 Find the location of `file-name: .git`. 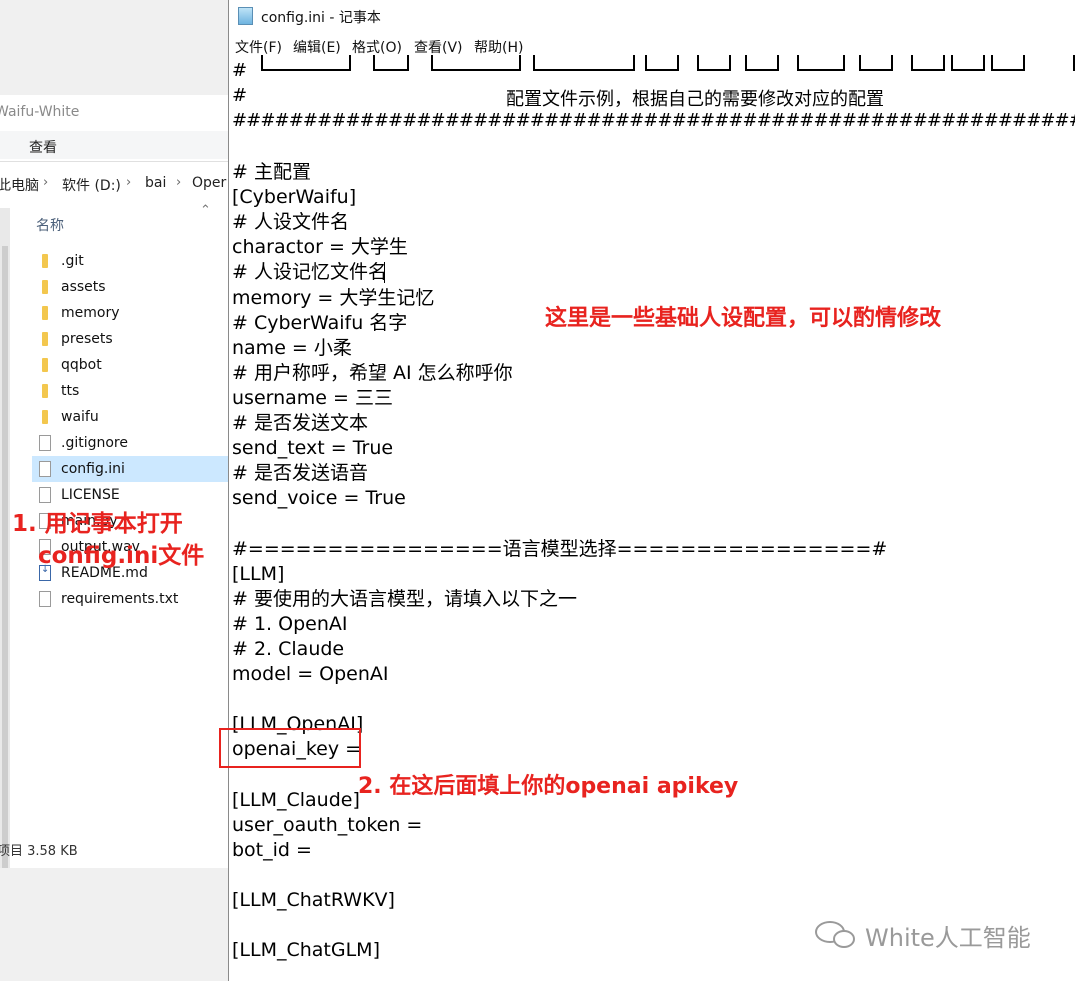

file-name: .git is located at coordinates (72, 261).